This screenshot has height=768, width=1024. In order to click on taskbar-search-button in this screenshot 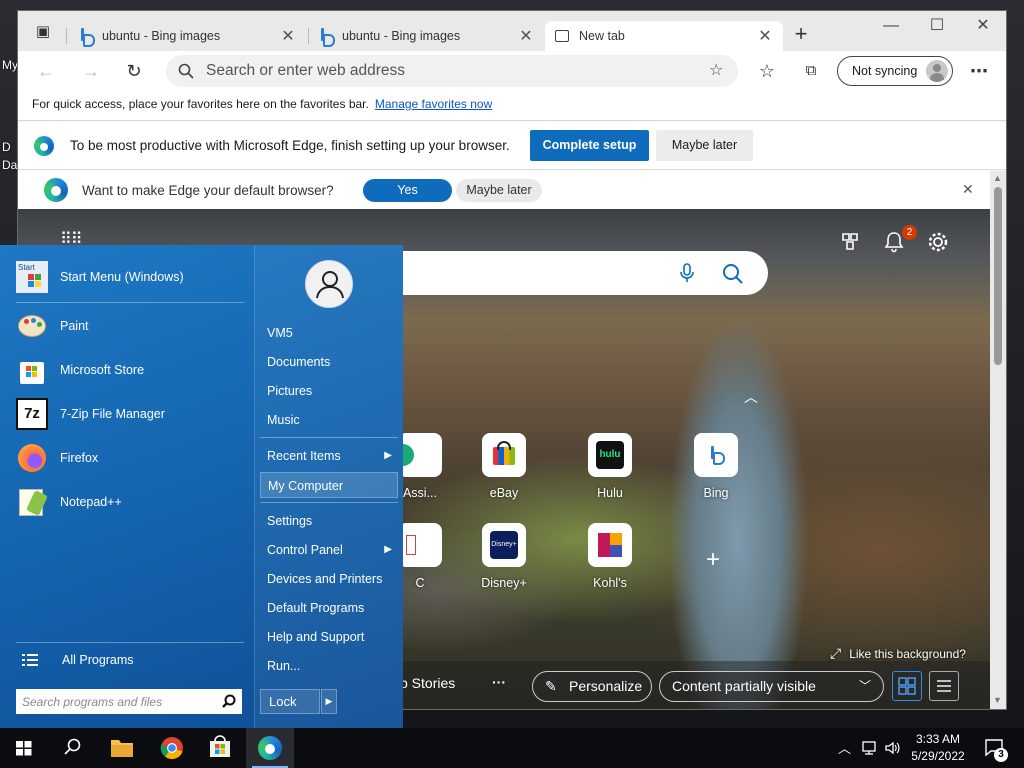, I will do `click(72, 748)`.